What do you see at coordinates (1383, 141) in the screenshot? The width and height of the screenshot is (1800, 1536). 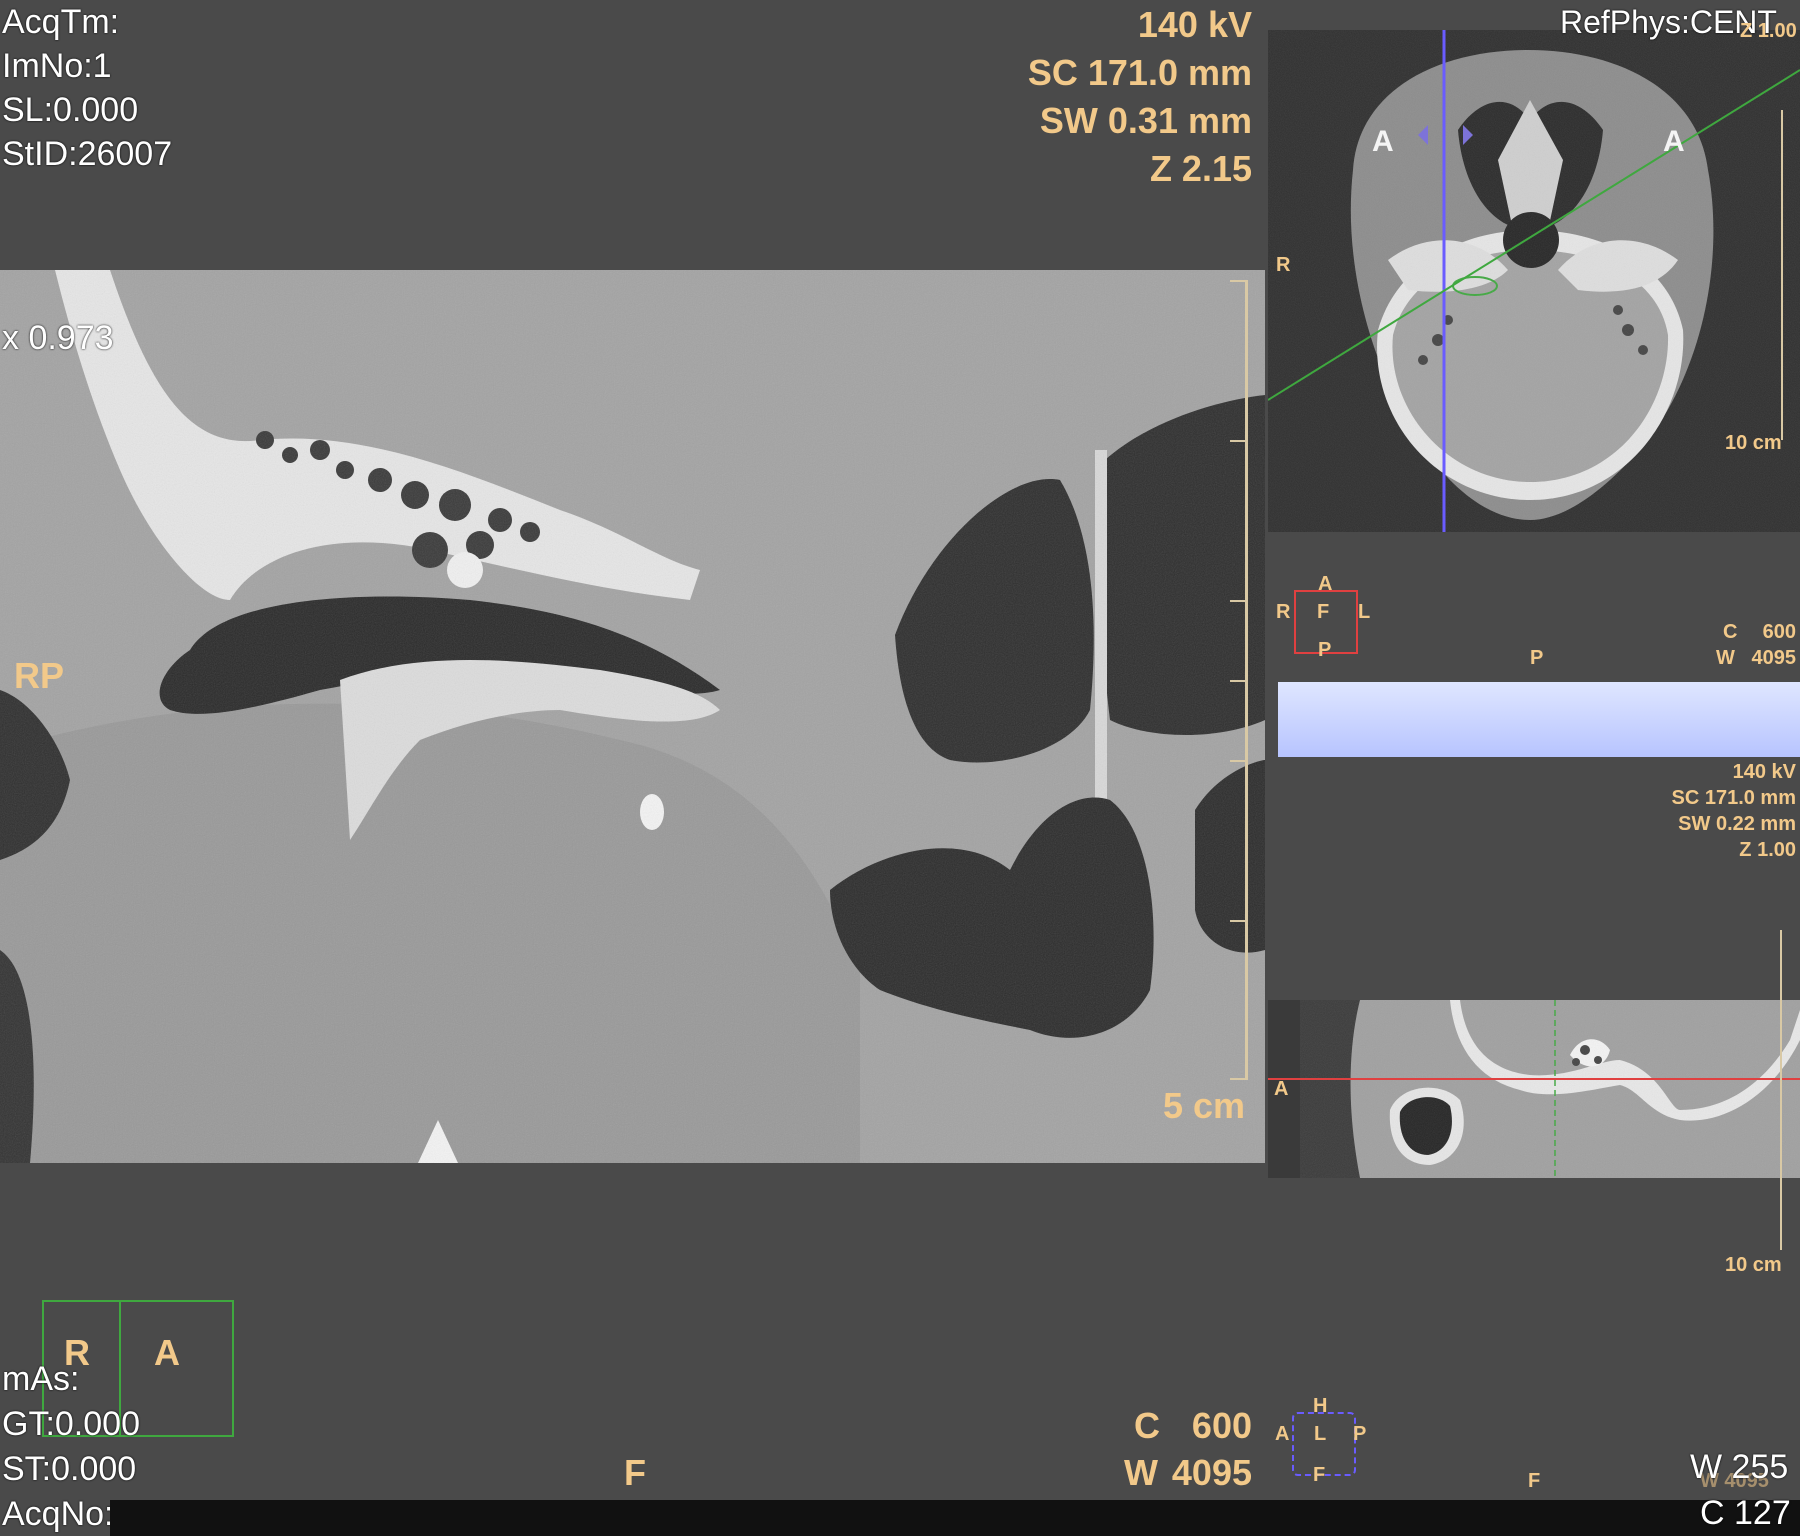 I see `axial-marker-left: A` at bounding box center [1383, 141].